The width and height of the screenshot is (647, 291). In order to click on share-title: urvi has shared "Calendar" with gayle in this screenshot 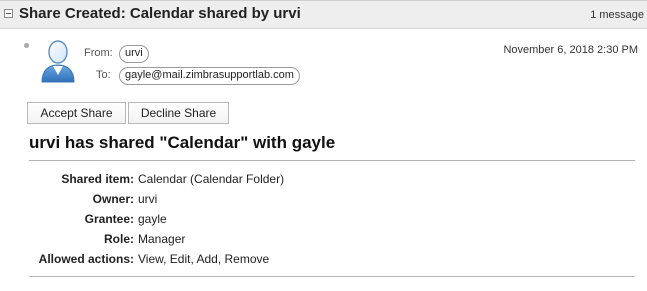, I will do `click(182, 142)`.